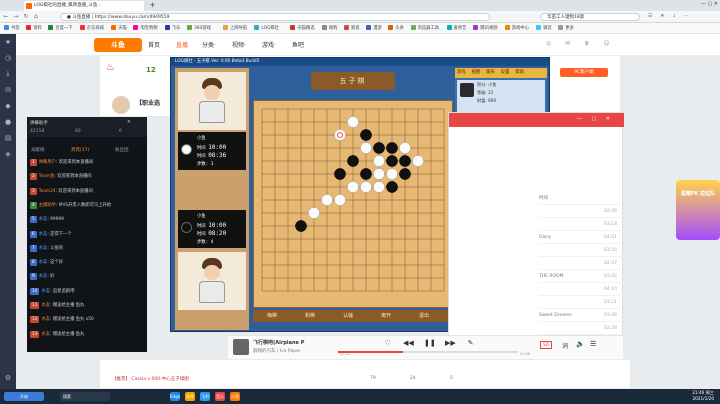  What do you see at coordinates (8, 74) in the screenshot?
I see `download-icon: ↓` at bounding box center [8, 74].